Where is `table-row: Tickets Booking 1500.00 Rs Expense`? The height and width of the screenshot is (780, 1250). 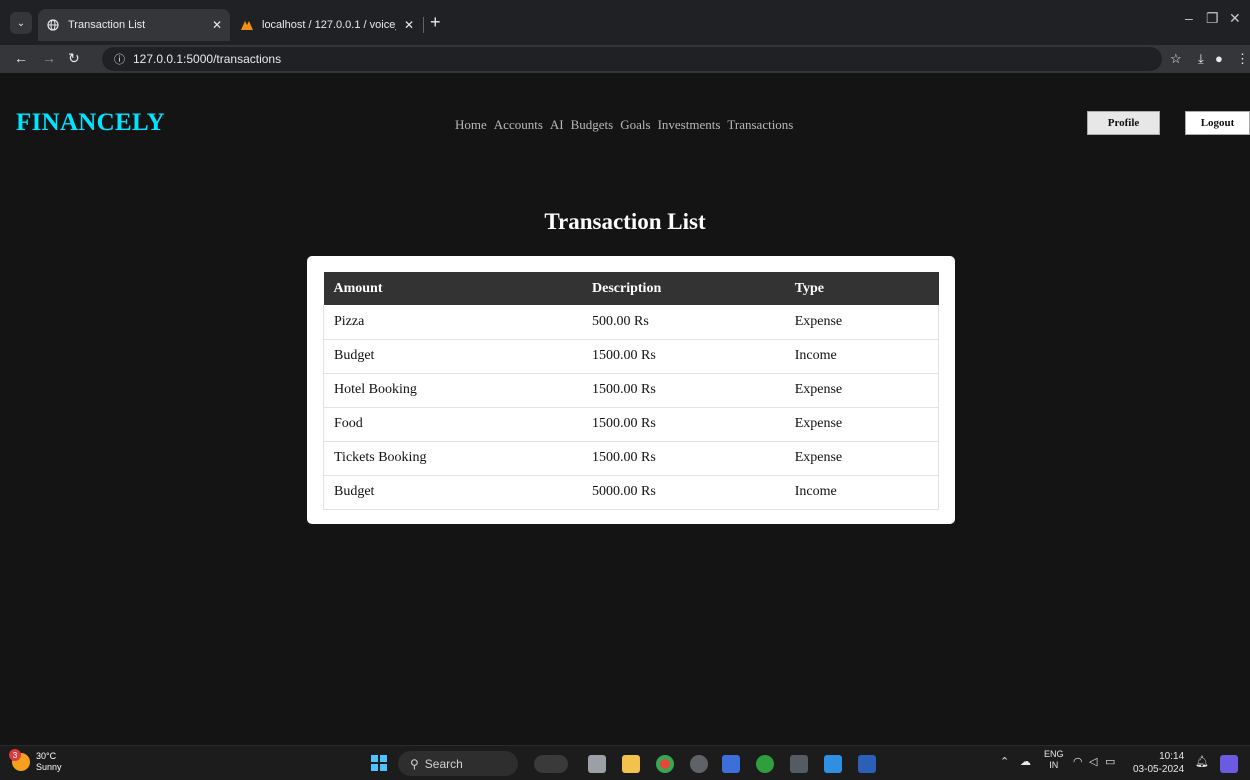 table-row: Tickets Booking 1500.00 Rs Expense is located at coordinates (631, 458).